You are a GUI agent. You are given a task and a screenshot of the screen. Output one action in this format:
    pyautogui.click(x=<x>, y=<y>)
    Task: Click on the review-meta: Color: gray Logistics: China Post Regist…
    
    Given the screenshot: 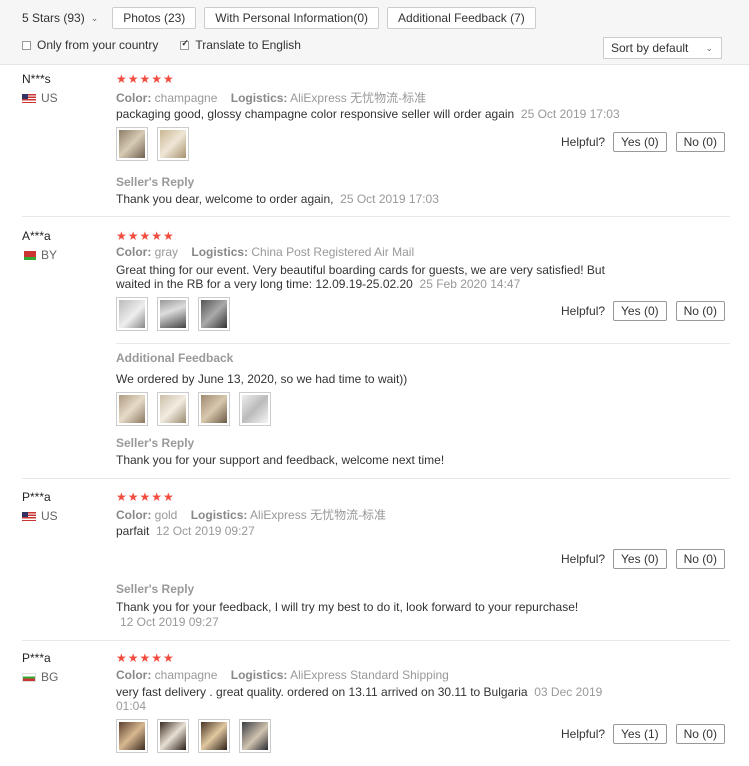 What is the action you would take?
    pyautogui.click(x=265, y=252)
    